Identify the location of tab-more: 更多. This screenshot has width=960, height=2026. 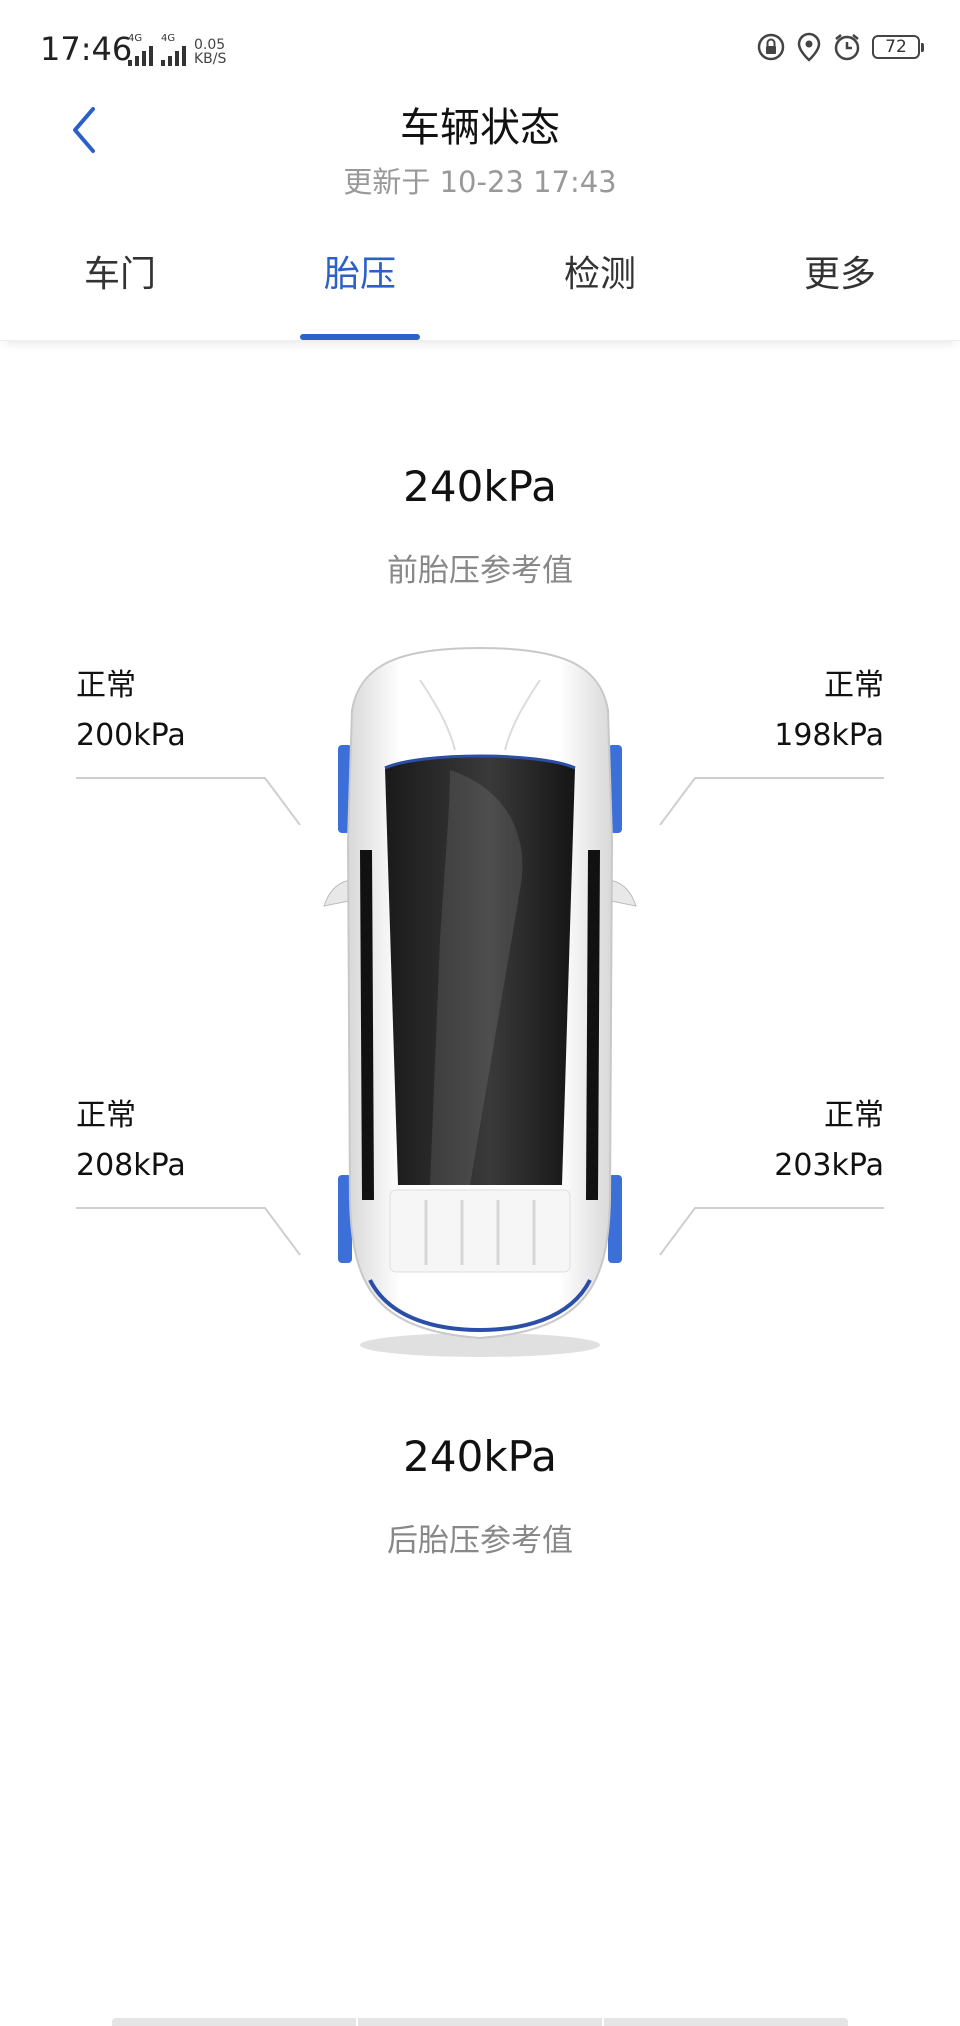
(840, 285).